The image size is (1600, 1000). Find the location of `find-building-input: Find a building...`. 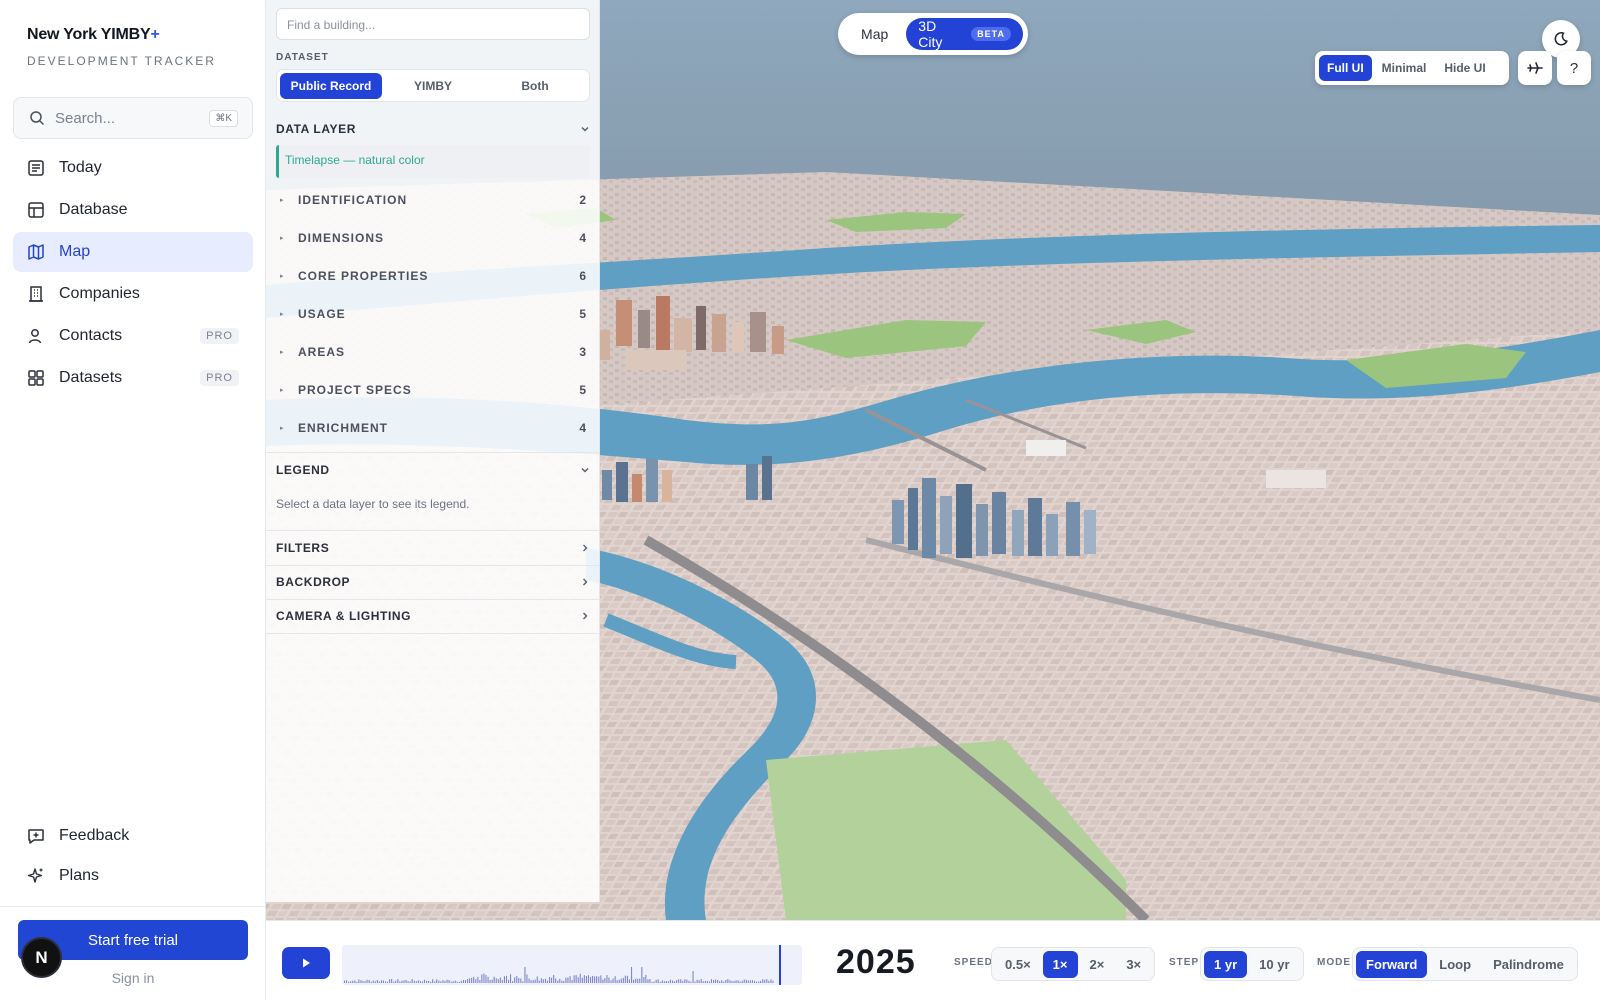

find-building-input: Find a building... is located at coordinates (433, 24).